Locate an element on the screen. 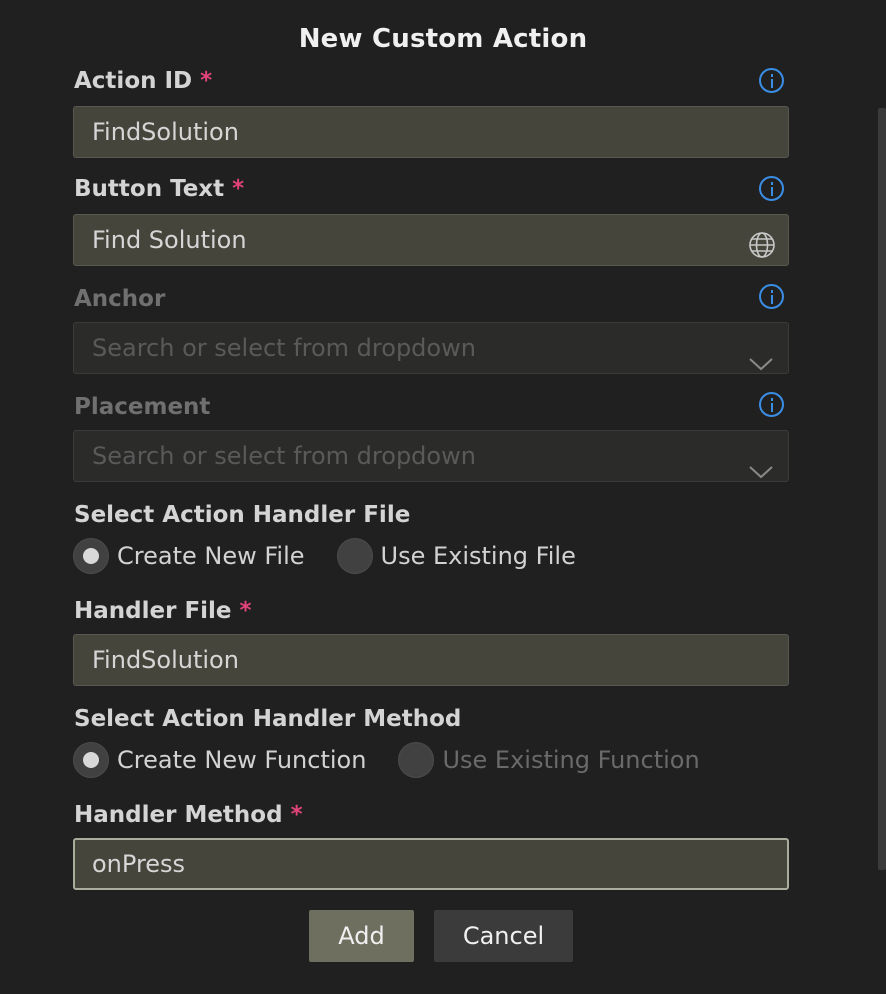 This screenshot has width=886, height=994. cancel-button: Cancel is located at coordinates (503, 936).